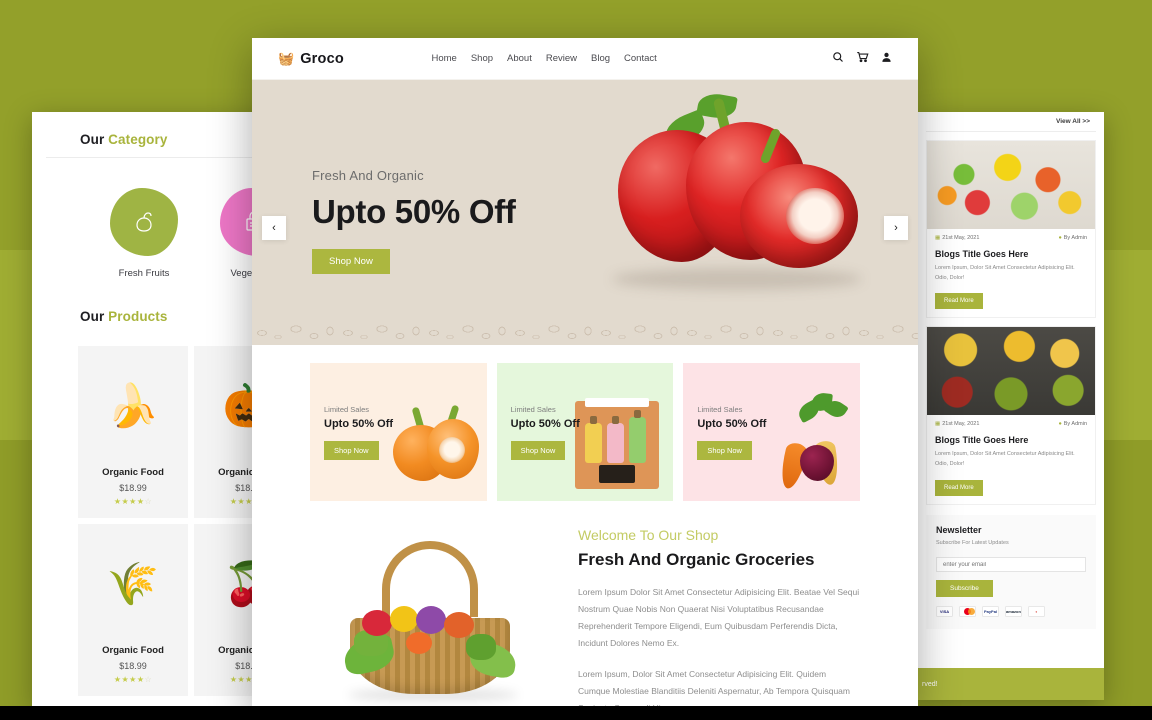 This screenshot has width=1152, height=720. I want to click on header-icons, so click(862, 58).